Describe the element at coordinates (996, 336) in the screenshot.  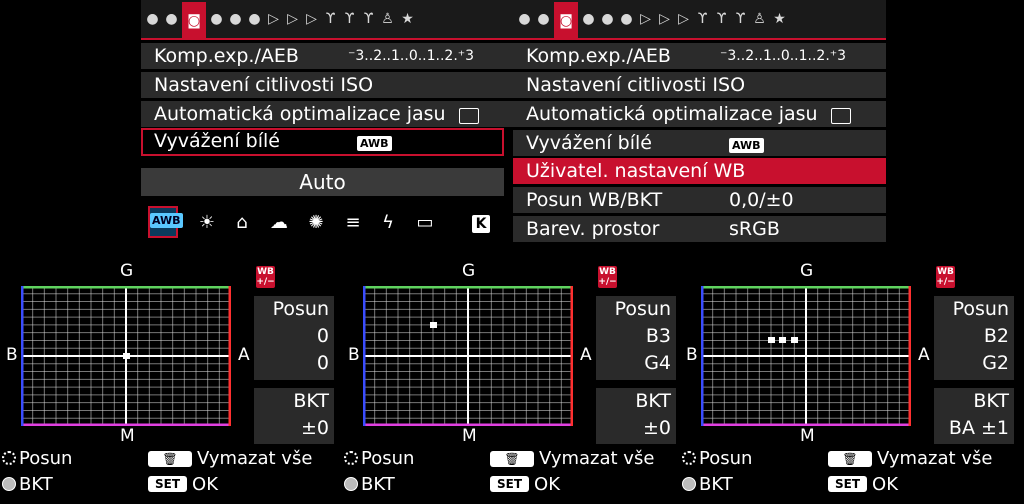
I see `shift-value-1: B2` at that location.